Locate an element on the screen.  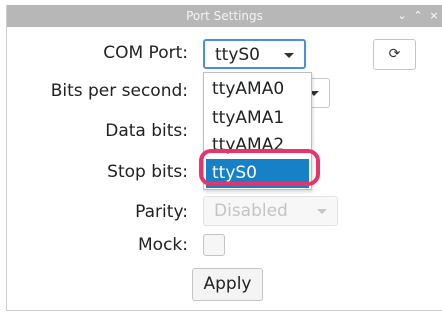
title-bar: Port Settings is located at coordinates (224, 16).